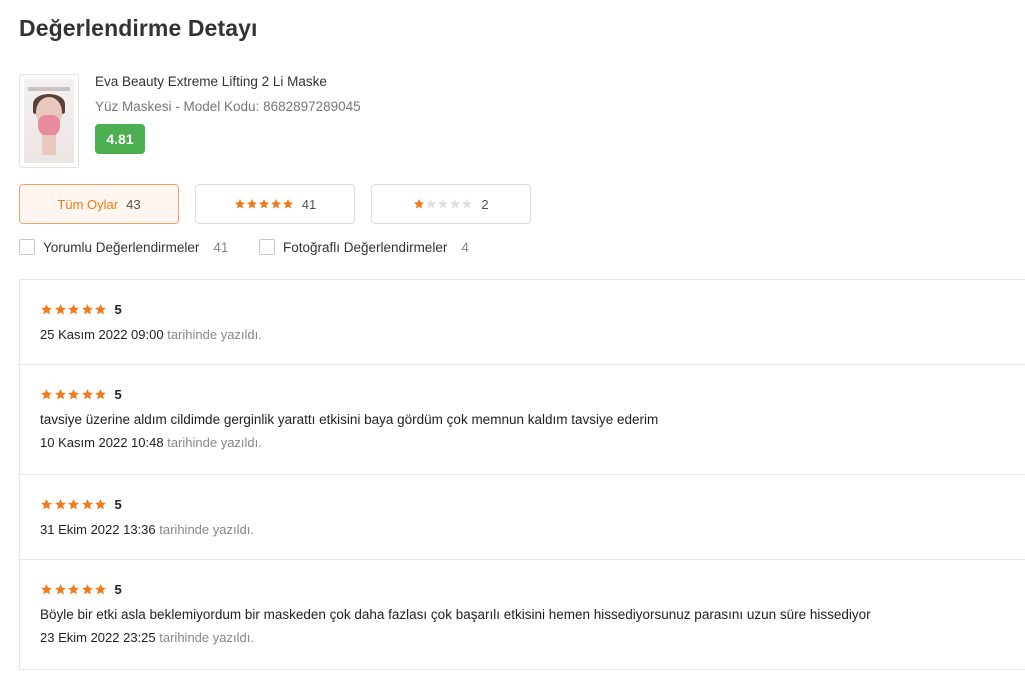 The image size is (1025, 684). What do you see at coordinates (102, 334) in the screenshot?
I see `review-date-value: 25 Kasım 2022 09:00` at bounding box center [102, 334].